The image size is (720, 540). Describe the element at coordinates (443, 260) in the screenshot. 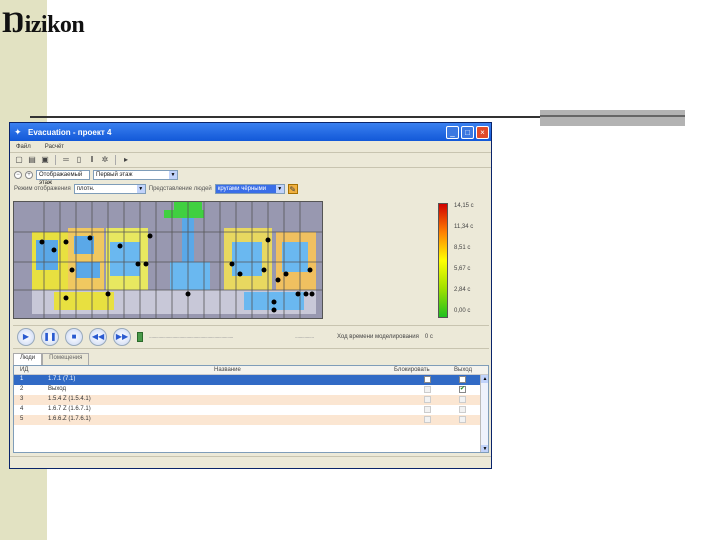

I see `time-legend-bar` at that location.